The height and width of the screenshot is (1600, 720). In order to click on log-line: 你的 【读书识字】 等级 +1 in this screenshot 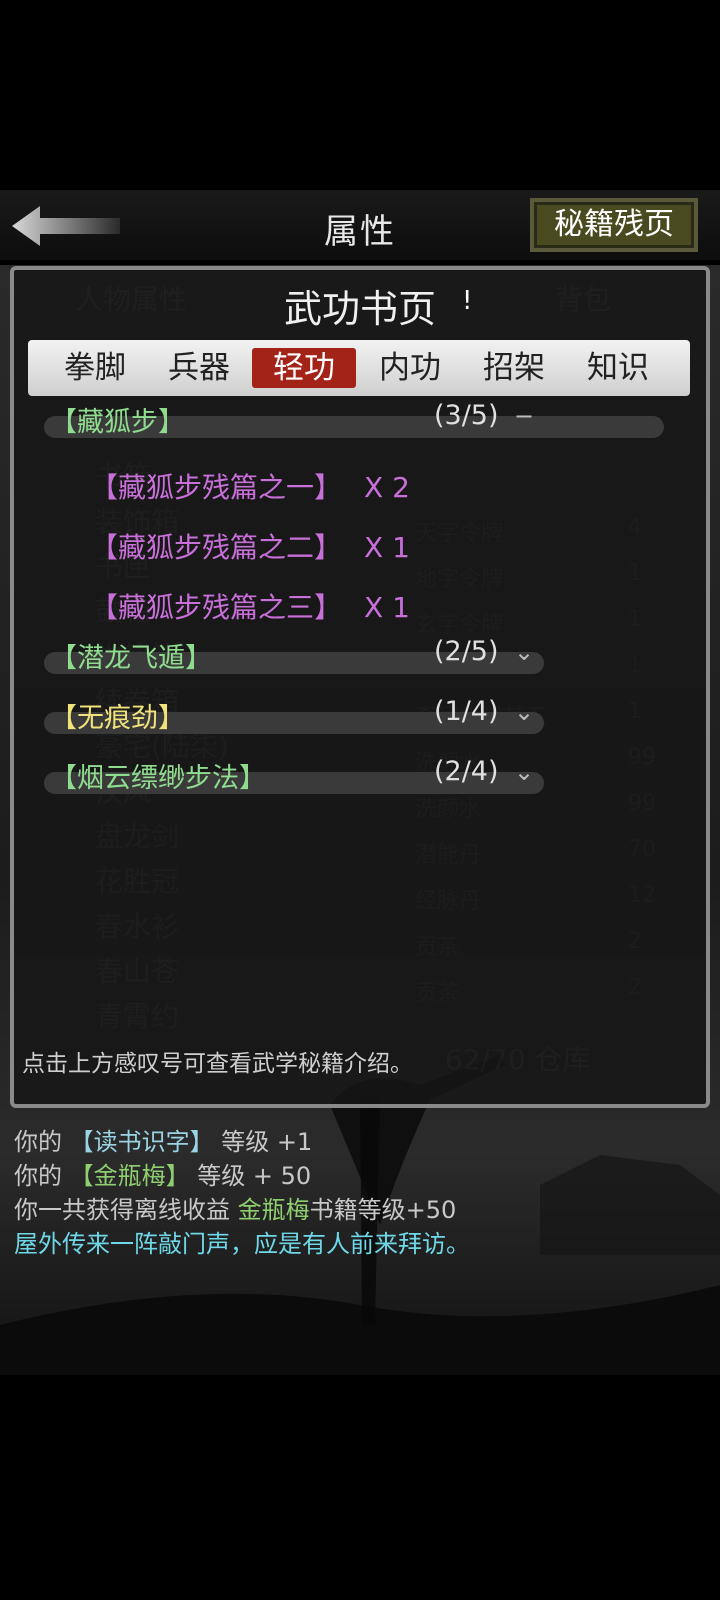, I will do `click(163, 1139)`.